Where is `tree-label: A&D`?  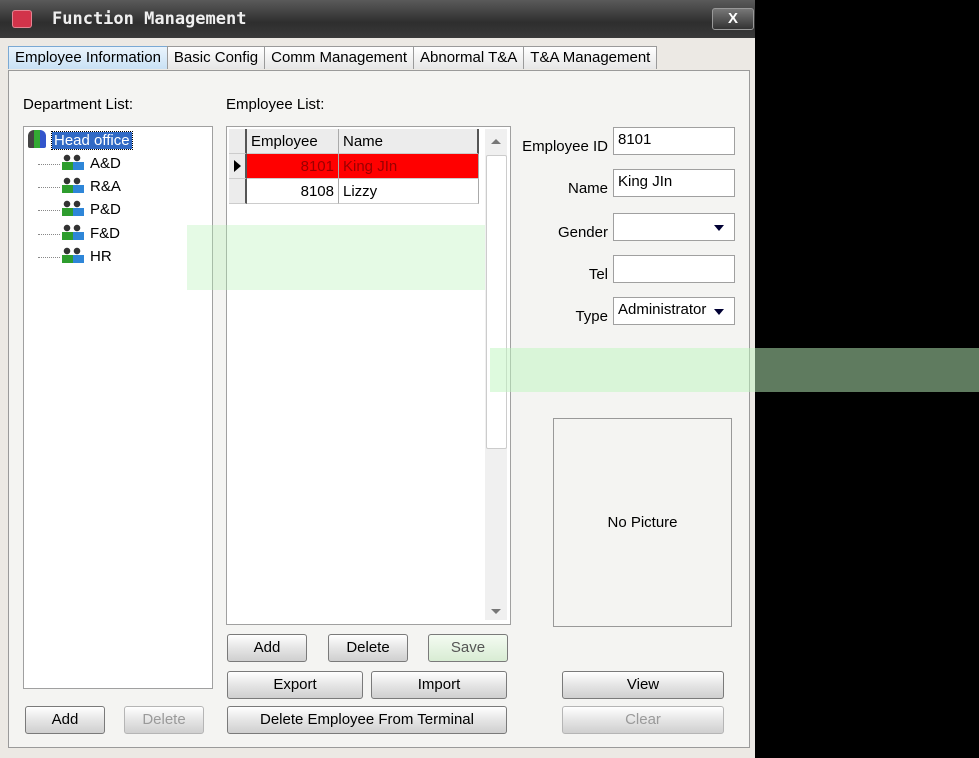 tree-label: A&D is located at coordinates (105, 163).